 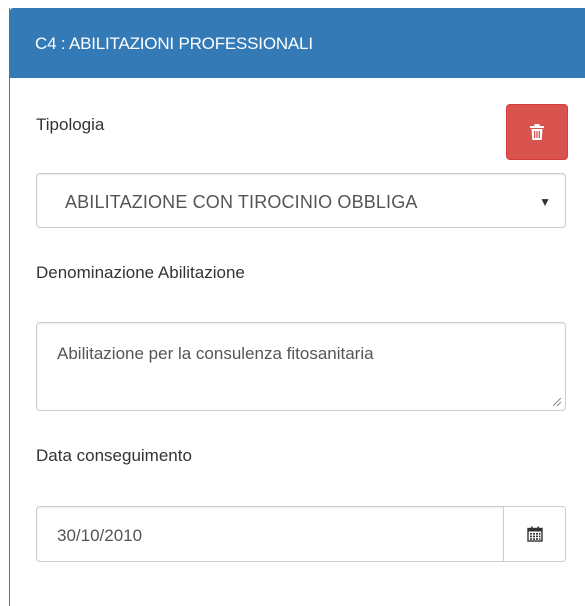 What do you see at coordinates (174, 43) in the screenshot?
I see `panel-title: C4 : ABILITAZIONI PROFESSIONALI` at bounding box center [174, 43].